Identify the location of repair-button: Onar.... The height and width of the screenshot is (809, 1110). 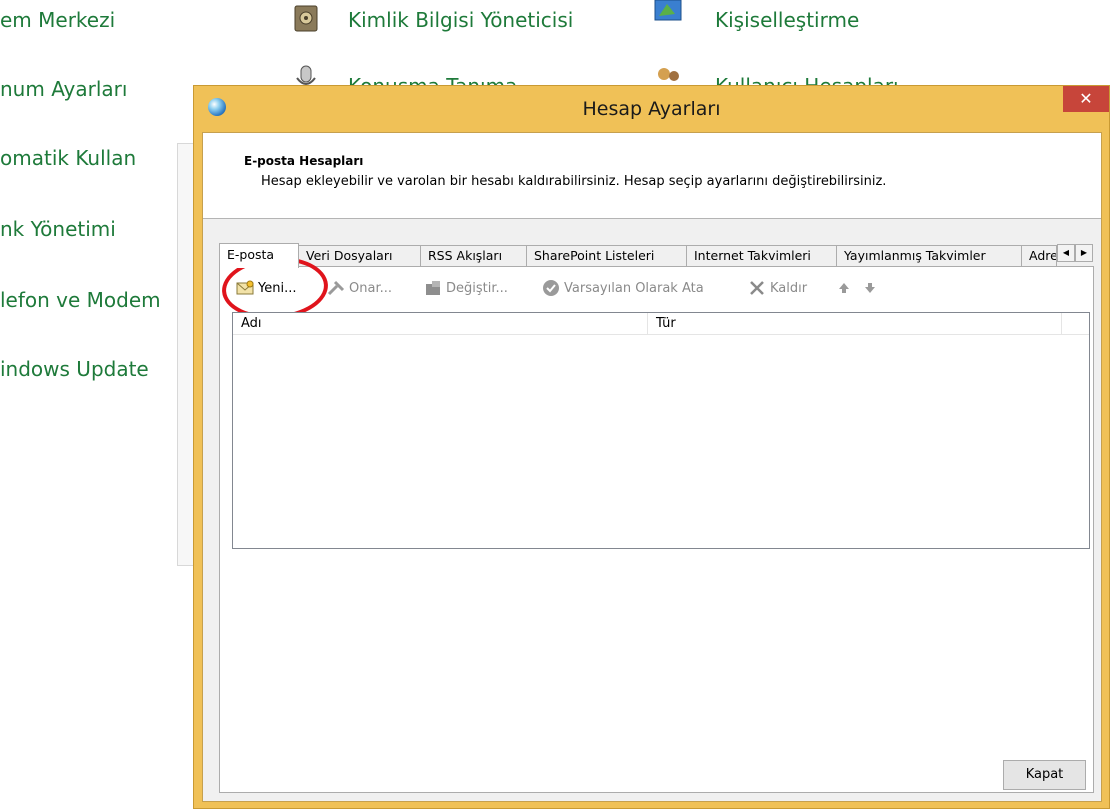
(359, 288).